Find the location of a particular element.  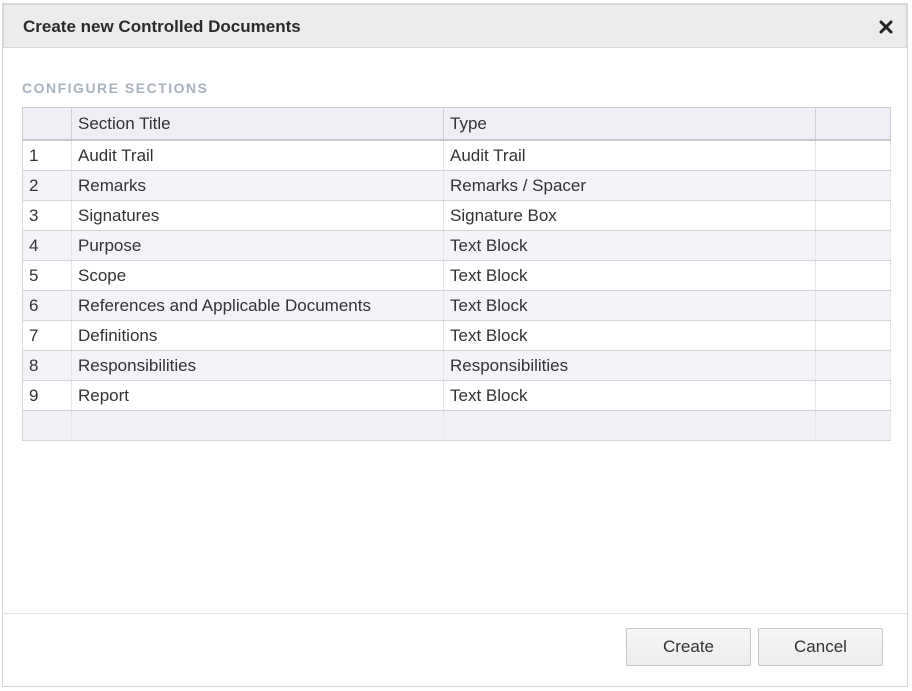

table-header-row: Section Title Type is located at coordinates (456, 124).